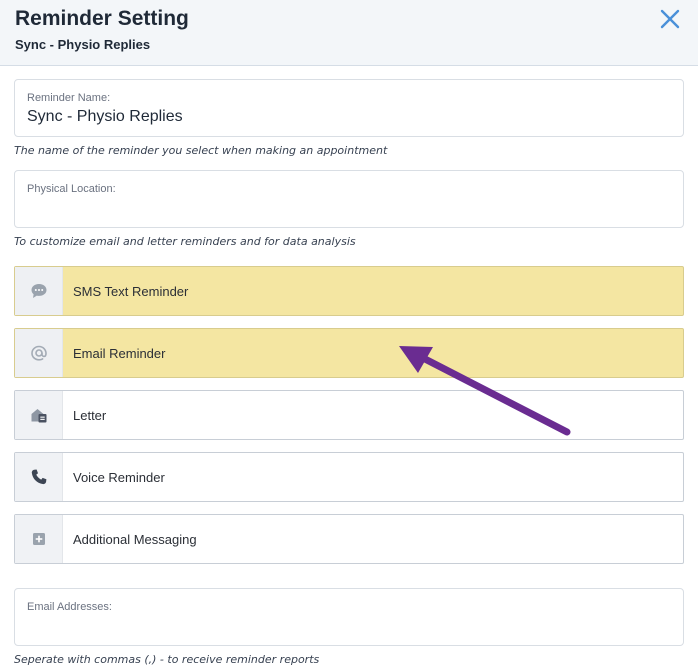 The height and width of the screenshot is (668, 698). I want to click on sms-text-reminder-option: SMS Text Reminder, so click(349, 291).